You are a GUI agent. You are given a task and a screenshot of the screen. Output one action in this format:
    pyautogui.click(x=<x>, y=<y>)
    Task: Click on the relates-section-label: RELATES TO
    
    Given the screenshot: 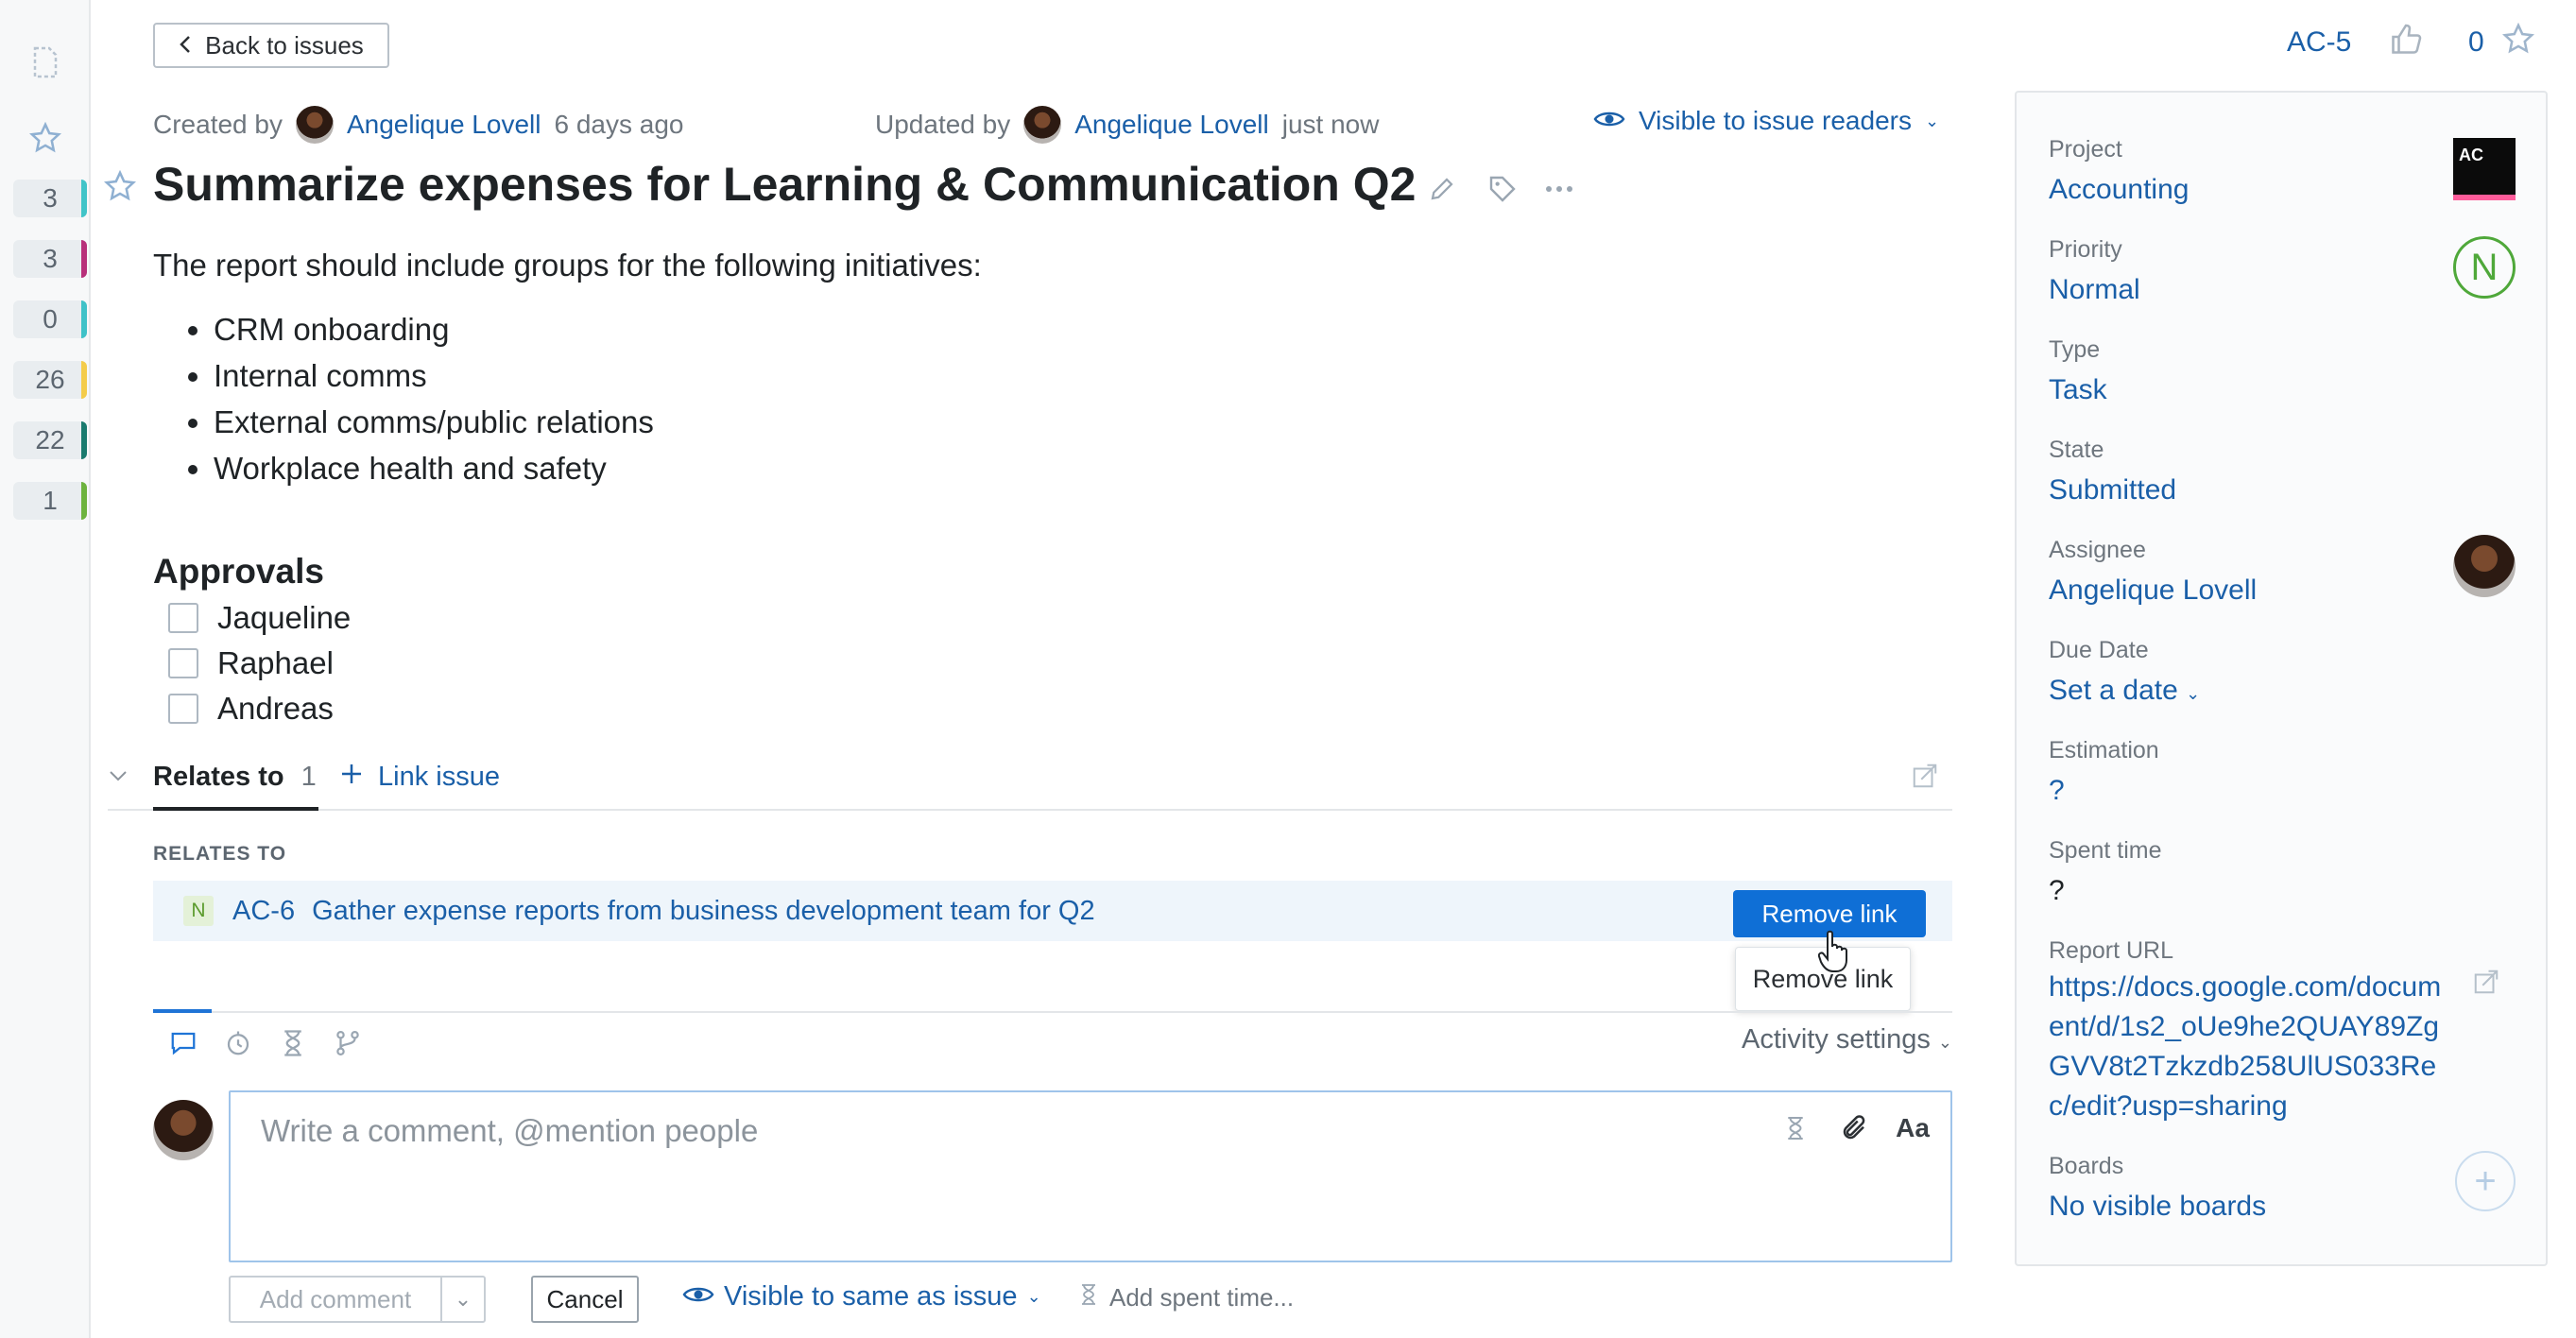 What is the action you would take?
    pyautogui.click(x=220, y=854)
    